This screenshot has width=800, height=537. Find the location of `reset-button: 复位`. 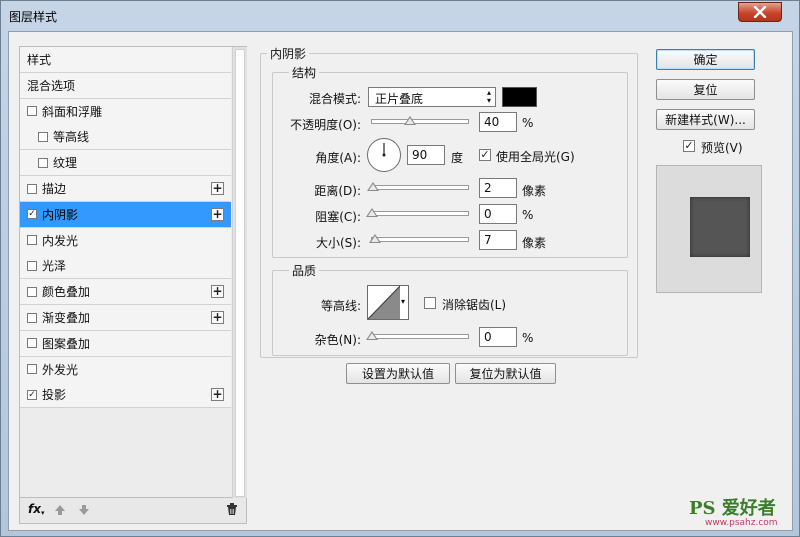

reset-button: 复位 is located at coordinates (705, 89).